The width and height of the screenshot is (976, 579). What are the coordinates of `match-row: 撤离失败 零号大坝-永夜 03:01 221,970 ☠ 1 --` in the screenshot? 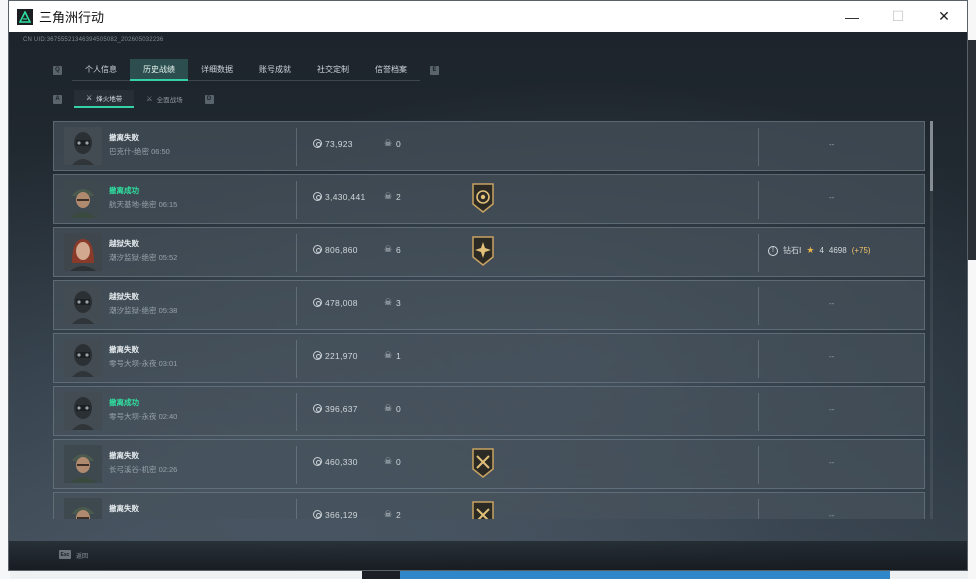 It's located at (489, 358).